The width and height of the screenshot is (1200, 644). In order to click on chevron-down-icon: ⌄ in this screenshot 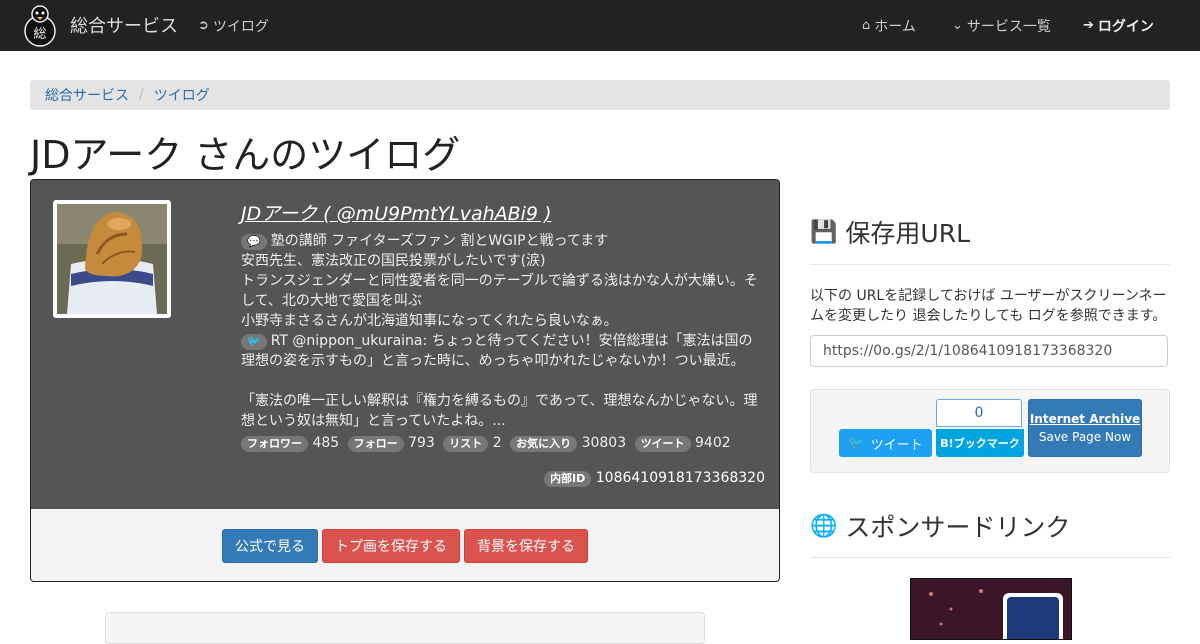, I will do `click(957, 25)`.